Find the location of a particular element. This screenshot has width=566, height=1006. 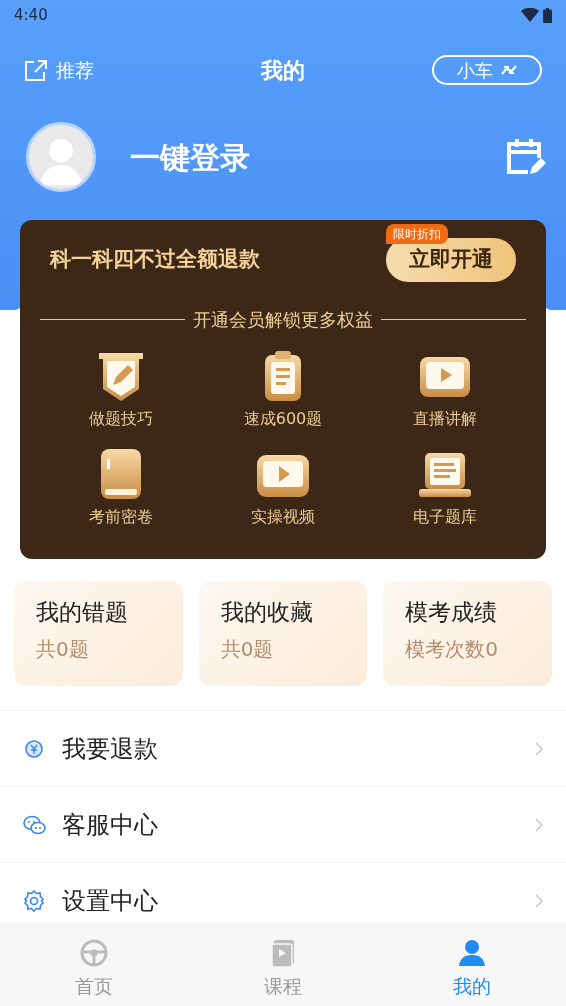

wifi-icon is located at coordinates (530, 15).